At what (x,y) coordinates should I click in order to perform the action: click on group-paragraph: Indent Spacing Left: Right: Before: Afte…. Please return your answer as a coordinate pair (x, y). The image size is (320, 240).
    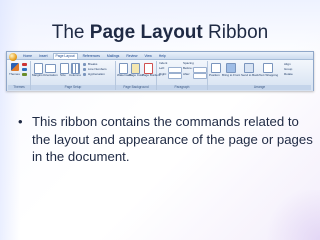
    Looking at the image, I should click on (182, 75).